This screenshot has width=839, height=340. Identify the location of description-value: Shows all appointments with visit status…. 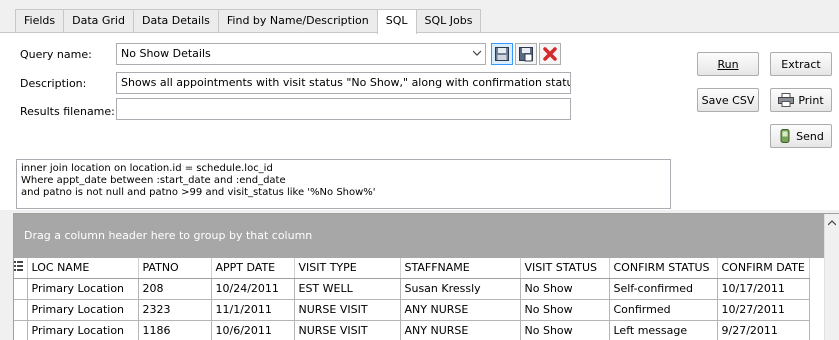
(346, 82).